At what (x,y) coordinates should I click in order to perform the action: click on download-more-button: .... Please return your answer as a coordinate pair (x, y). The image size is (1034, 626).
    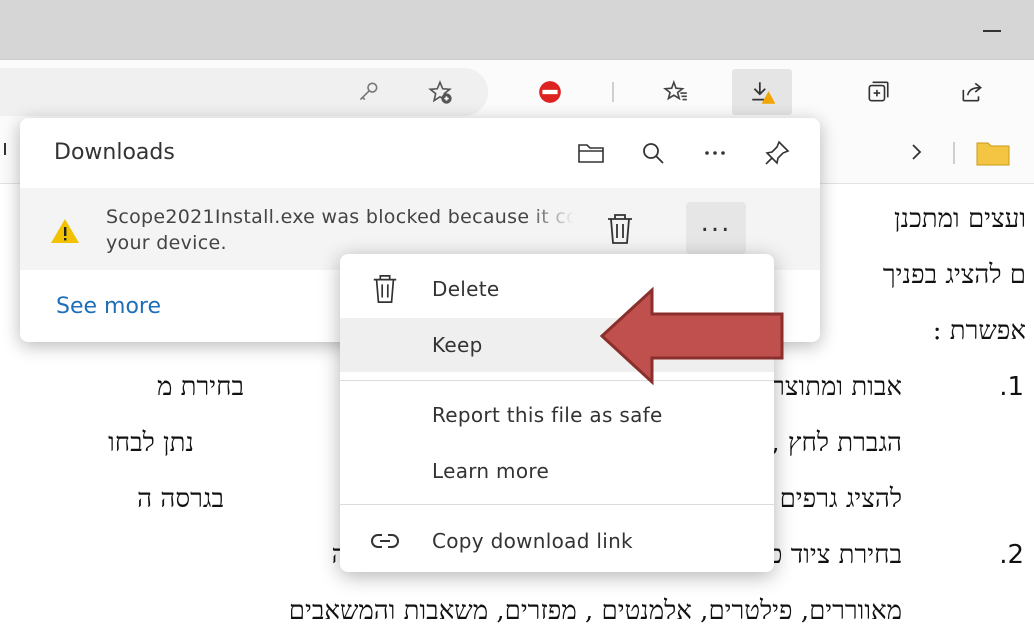
    Looking at the image, I should click on (716, 228).